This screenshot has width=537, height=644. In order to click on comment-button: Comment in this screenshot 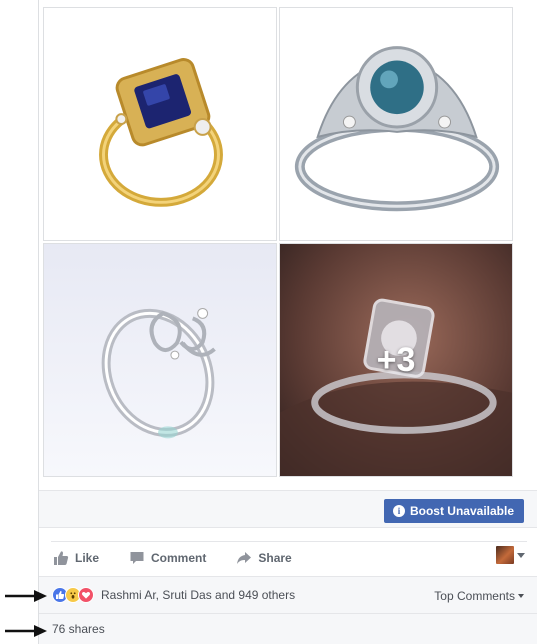, I will do `click(166, 558)`.